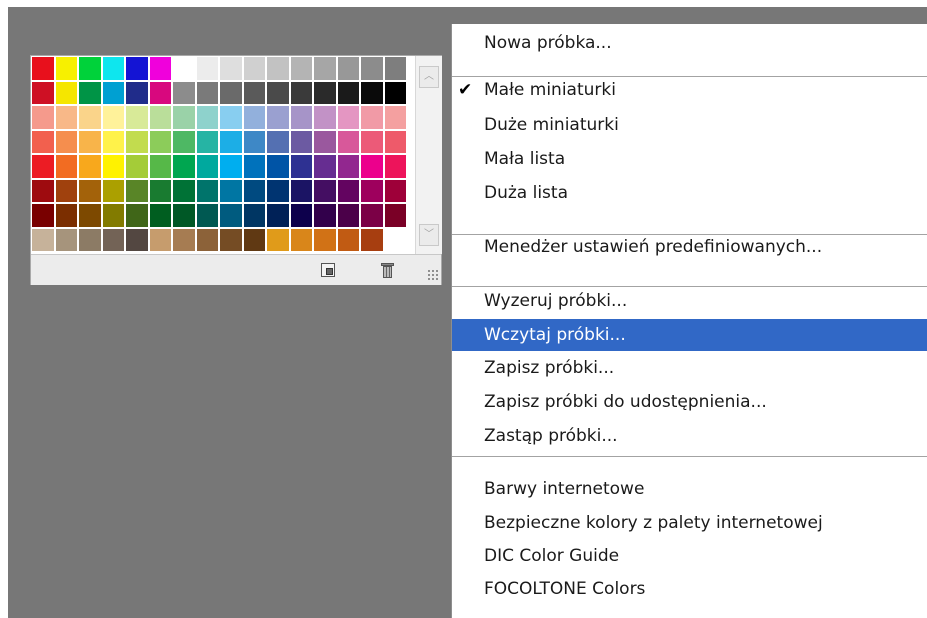 This screenshot has width=927, height=618. I want to click on menu-item-web-safe-colors: Bezpieczne kolory z palety internetowej, so click(689, 523).